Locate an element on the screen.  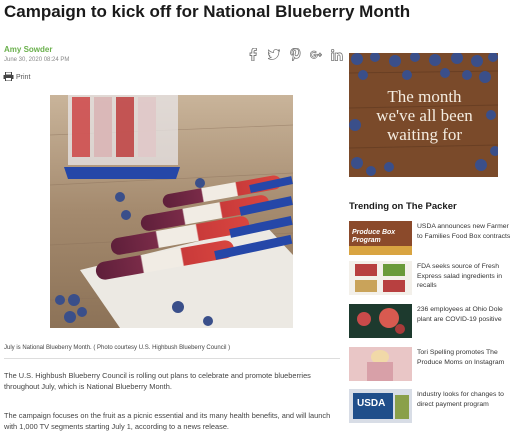
trending-thumbnail: USDA is located at coordinates (380, 406).